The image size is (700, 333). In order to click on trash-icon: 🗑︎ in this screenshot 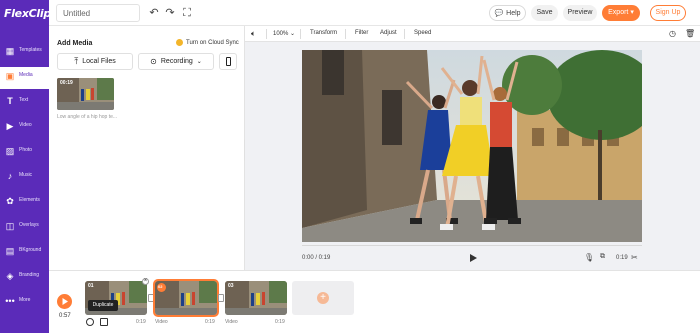, I will do `click(690, 33)`.